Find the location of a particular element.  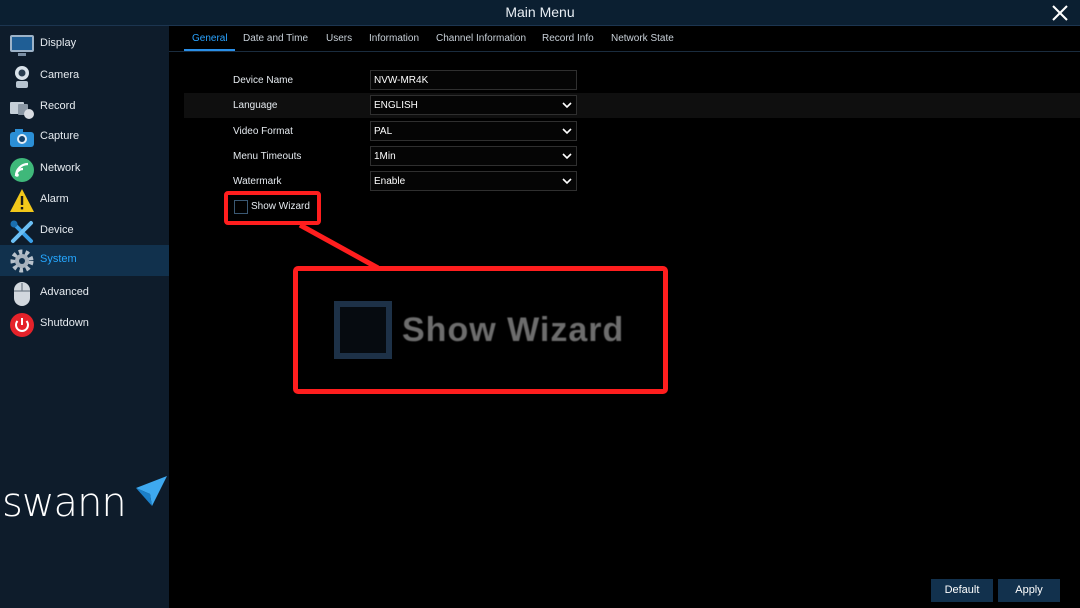

tab-users: Users is located at coordinates (339, 38).